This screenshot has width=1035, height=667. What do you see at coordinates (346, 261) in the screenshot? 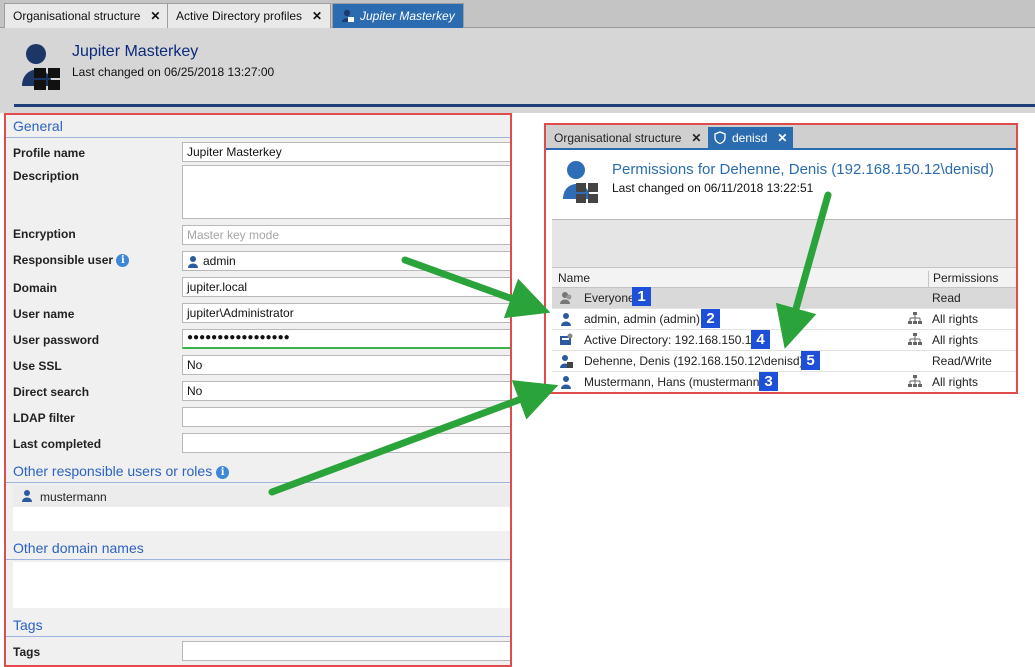
I see `responsible-user-input: admin` at bounding box center [346, 261].